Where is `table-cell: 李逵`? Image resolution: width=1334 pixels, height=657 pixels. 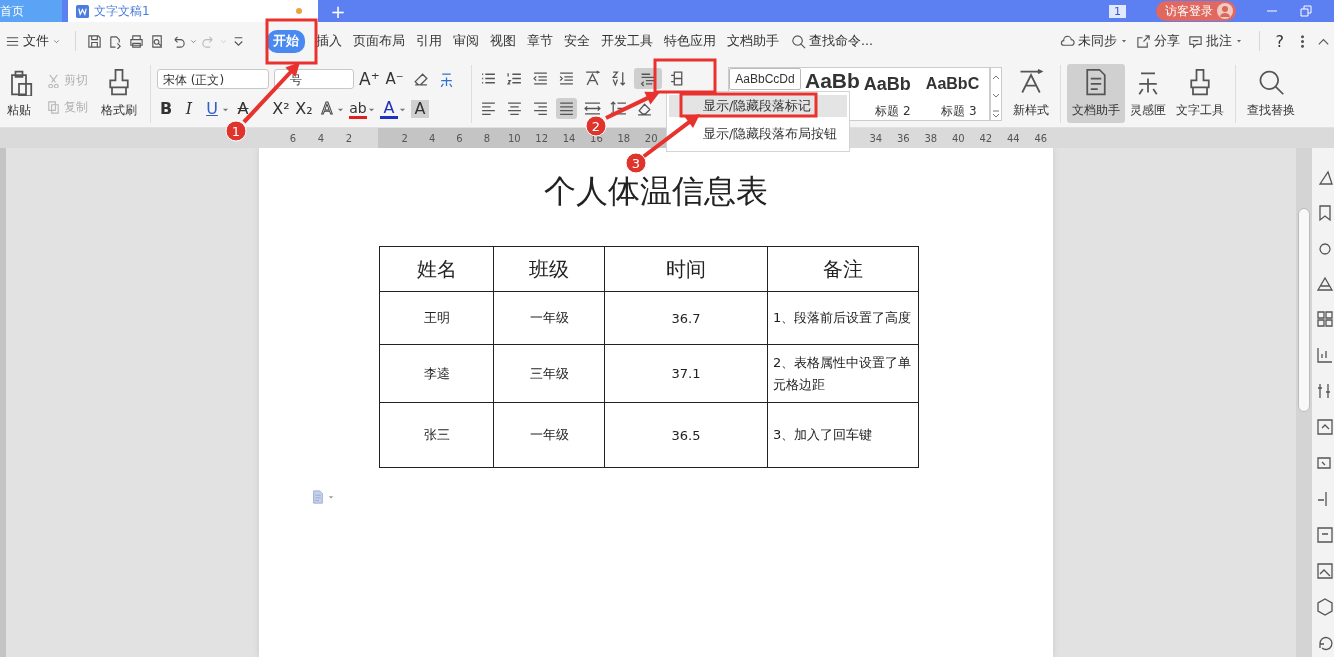
table-cell: 李逵 is located at coordinates (436, 373).